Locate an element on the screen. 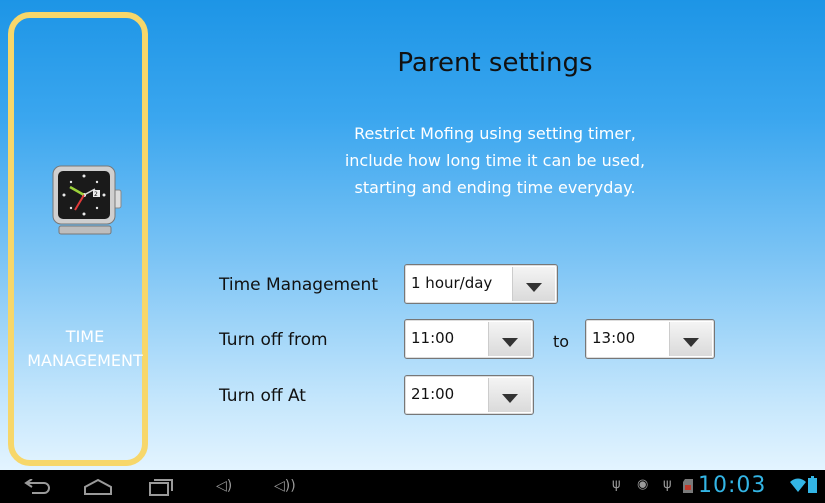 The width and height of the screenshot is (825, 503). page-title: Parent settings is located at coordinates (495, 63).